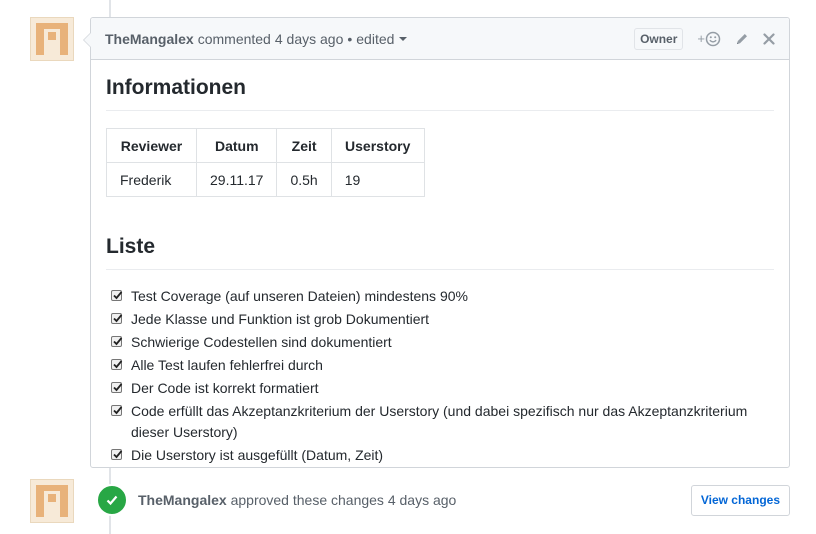  What do you see at coordinates (236, 145) in the screenshot?
I see `col-header: Datum` at bounding box center [236, 145].